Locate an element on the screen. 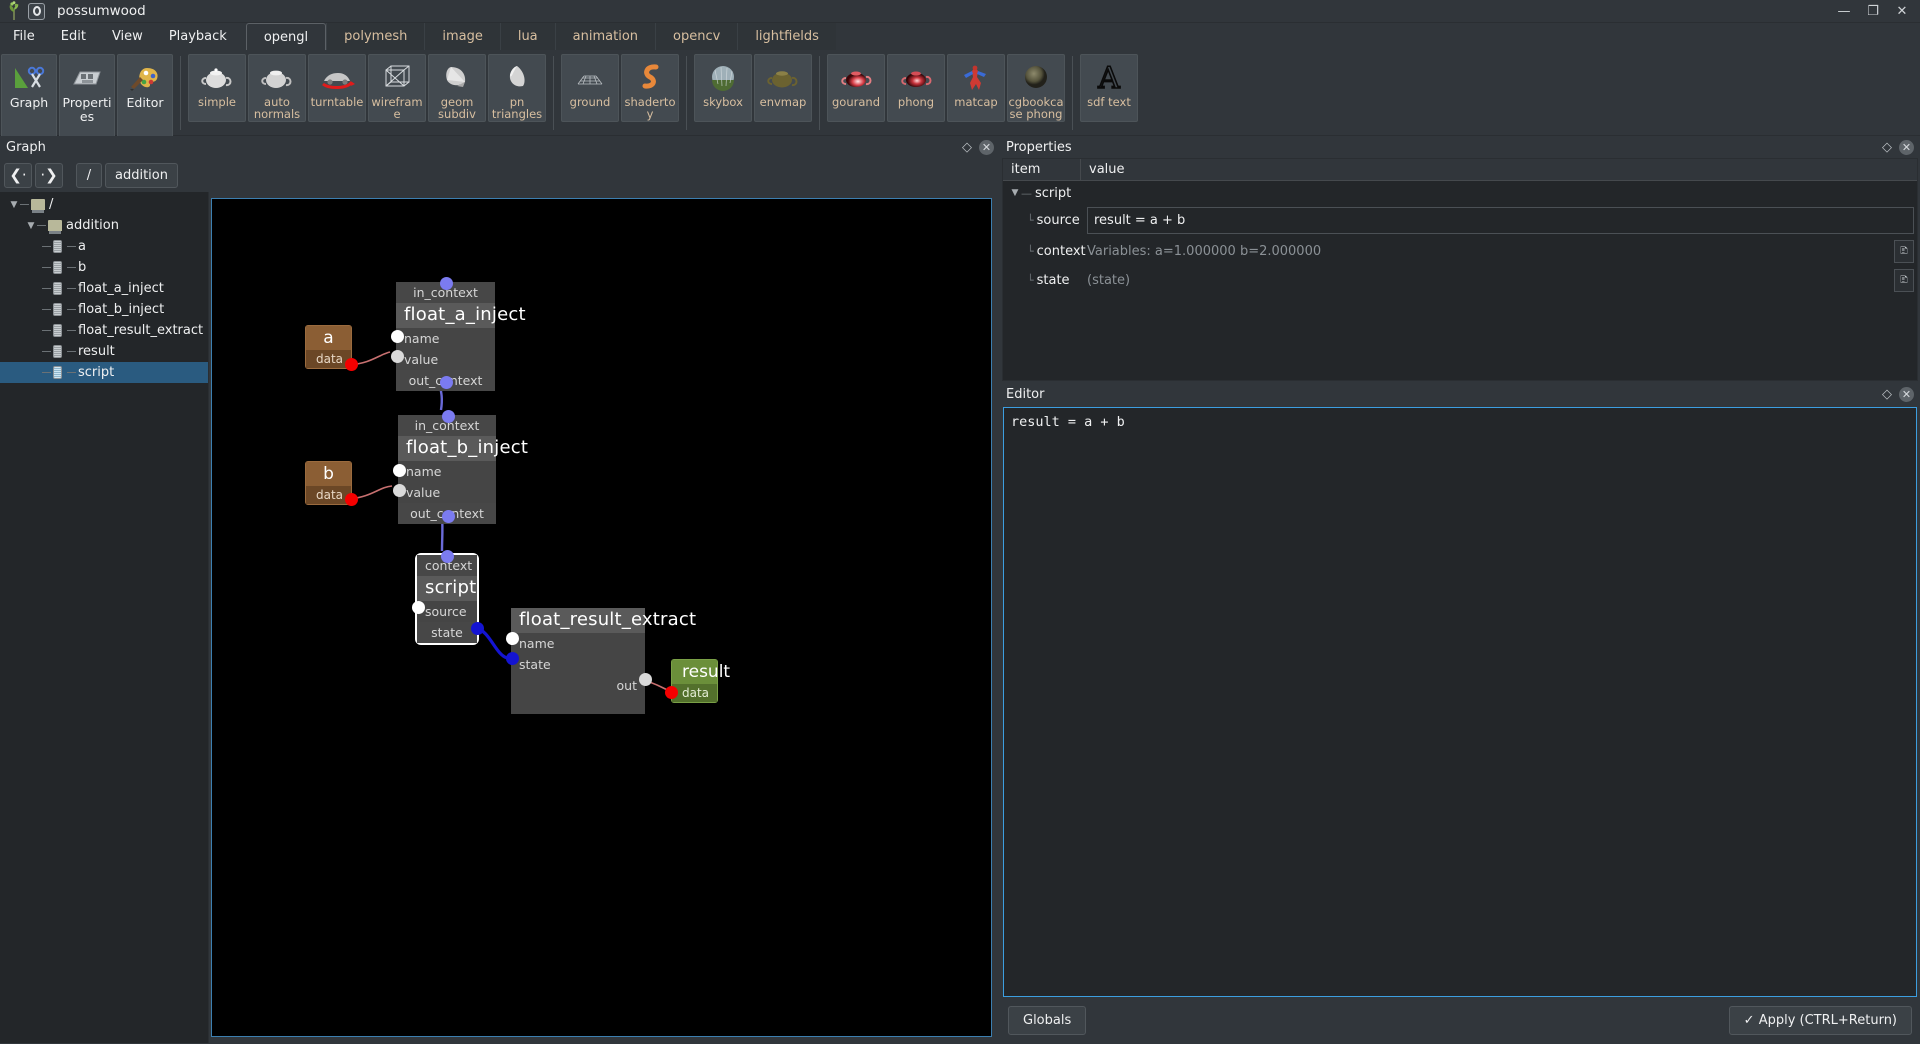  tree-item-float-b-inject: float_b_inject is located at coordinates (104, 309).